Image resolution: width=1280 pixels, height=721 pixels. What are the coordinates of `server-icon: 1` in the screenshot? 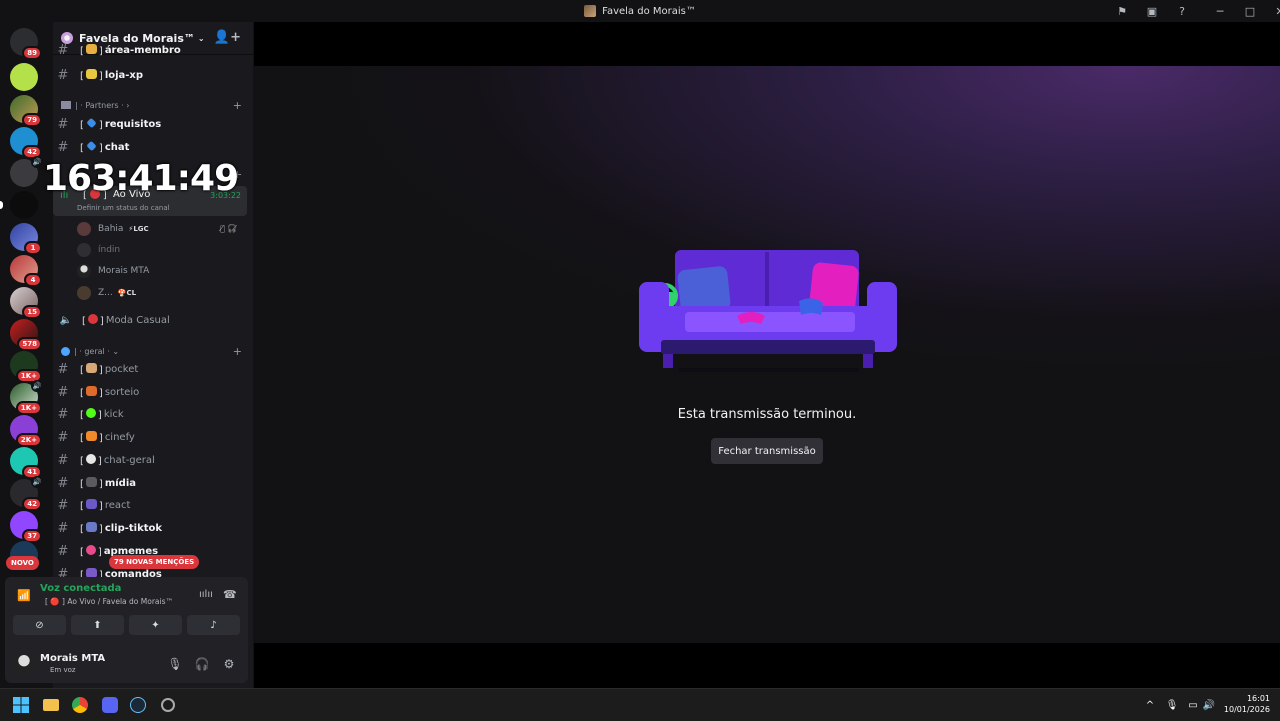 It's located at (26, 239).